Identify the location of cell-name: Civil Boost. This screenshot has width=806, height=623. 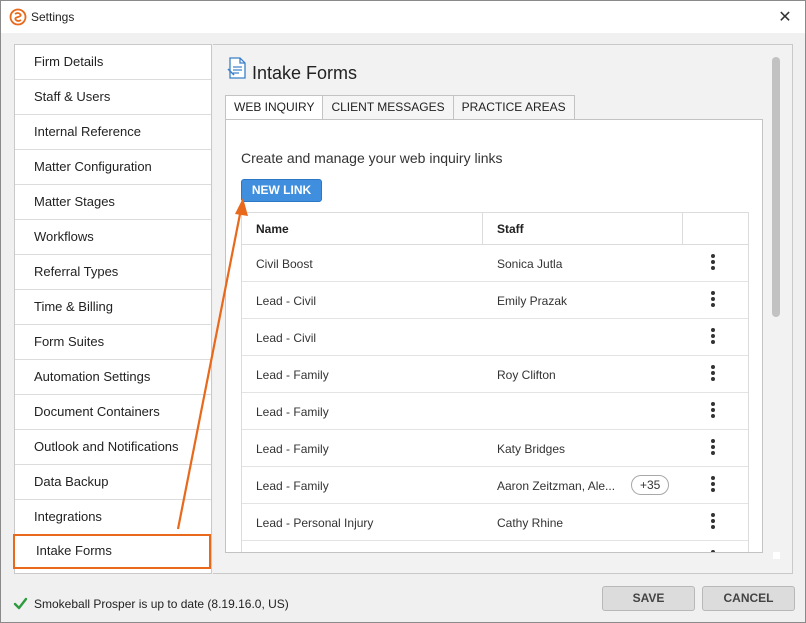
(284, 264).